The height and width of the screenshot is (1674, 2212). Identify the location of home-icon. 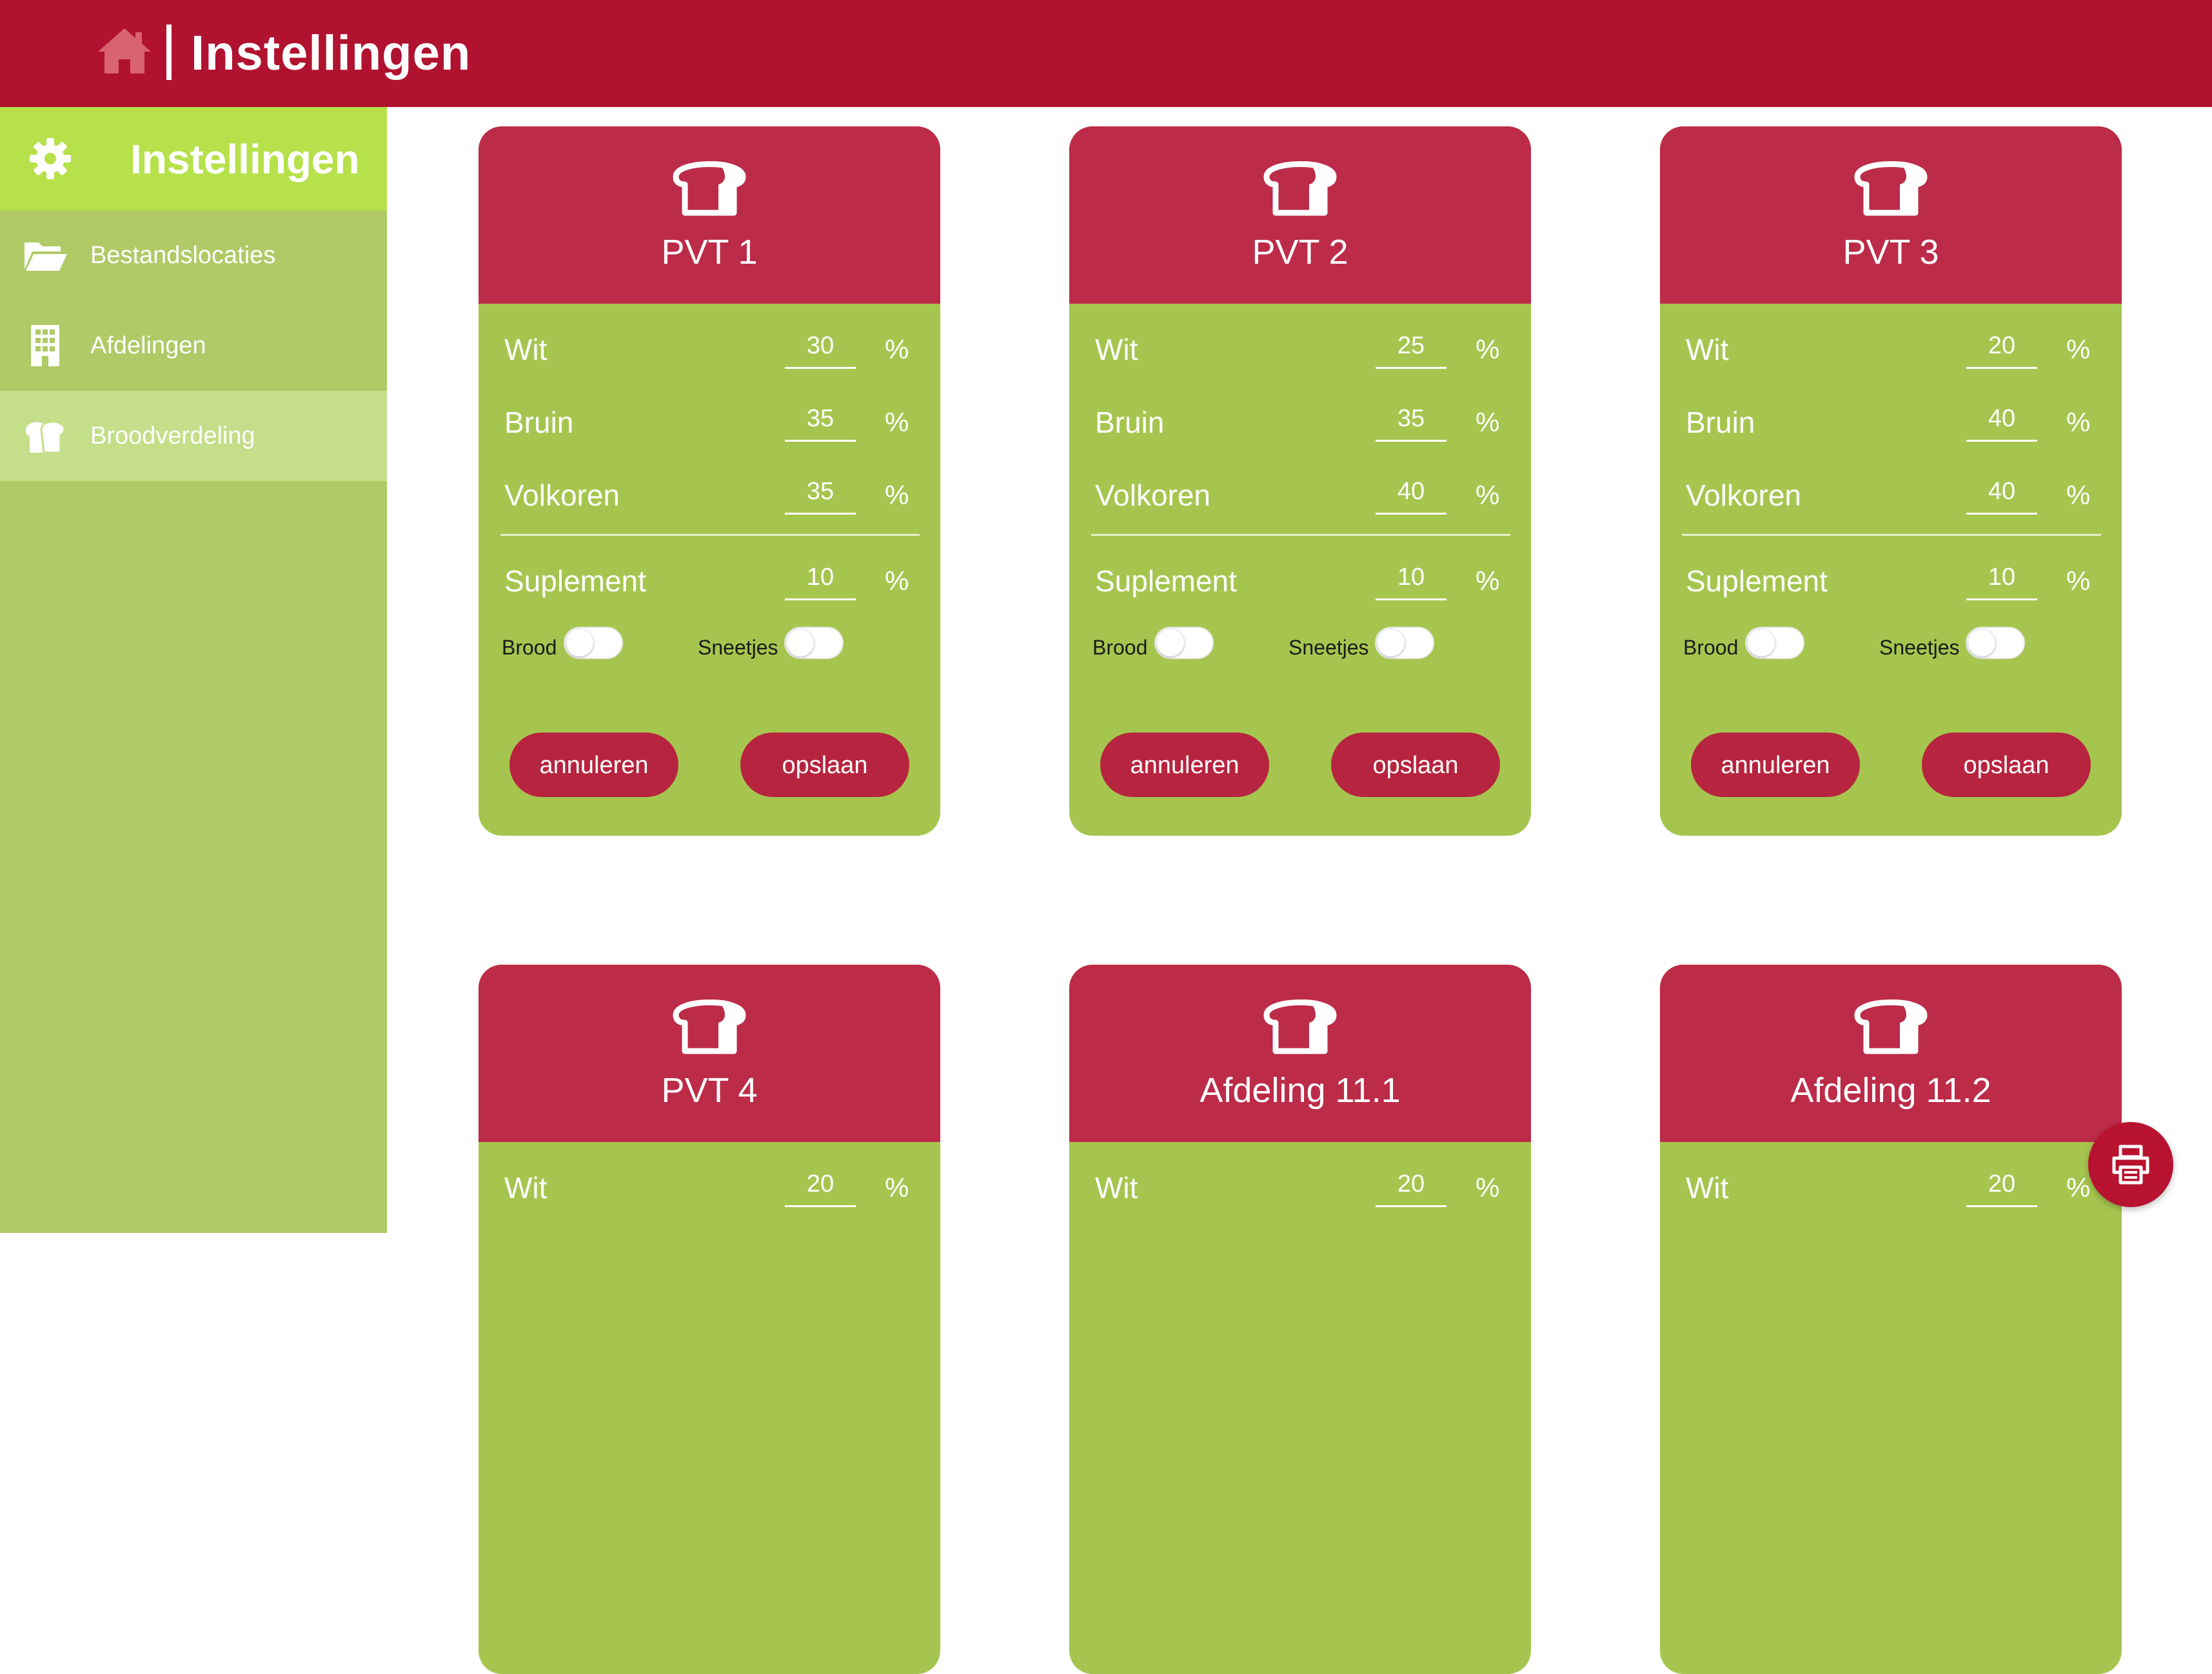
(124, 51).